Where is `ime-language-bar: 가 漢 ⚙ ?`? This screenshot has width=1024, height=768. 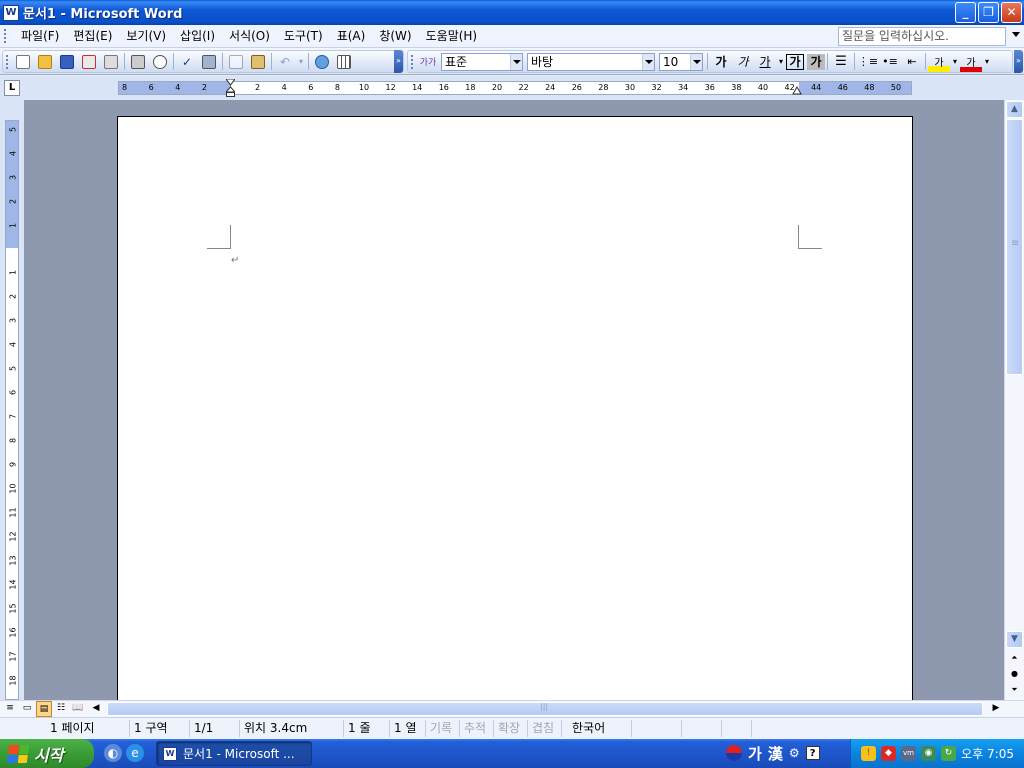 ime-language-bar: 가 漢 ⚙ ? is located at coordinates (773, 753).